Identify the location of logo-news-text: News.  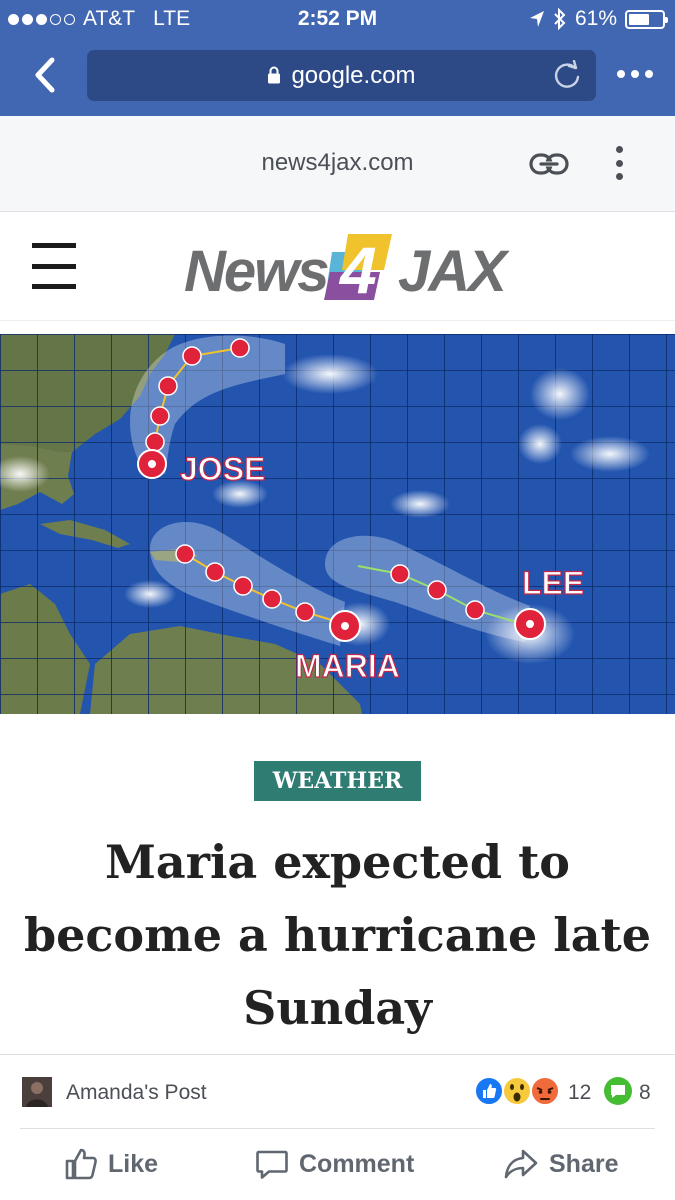
(256, 271).